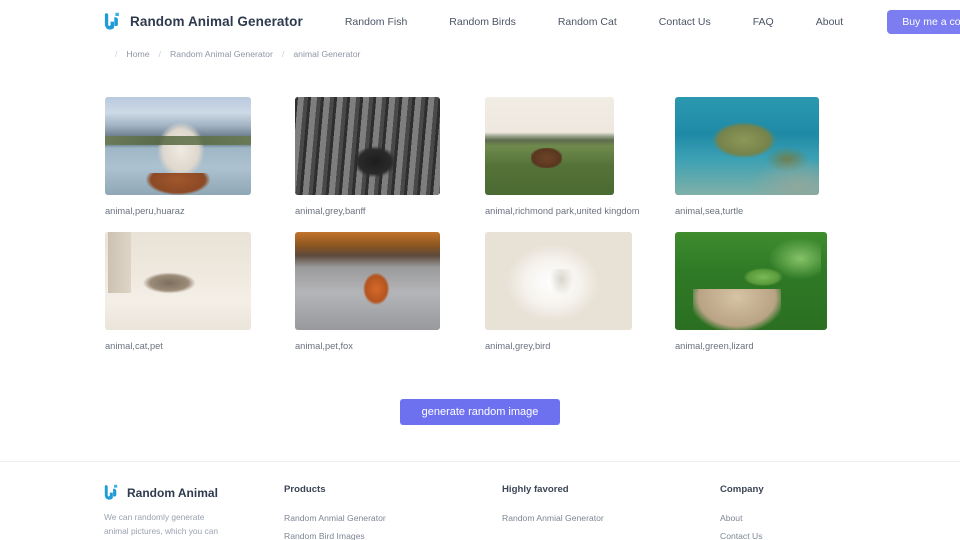  Describe the element at coordinates (763, 22) in the screenshot. I see `nav-link-faq: FAQ` at that location.